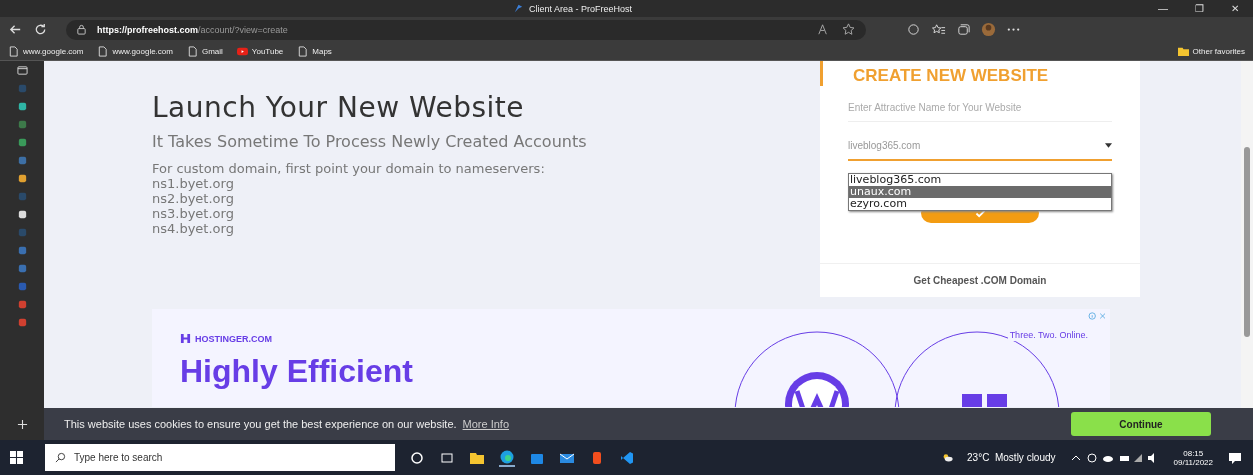 The height and width of the screenshot is (475, 1253). What do you see at coordinates (1141, 424) in the screenshot?
I see `continue-button: Continue` at bounding box center [1141, 424].